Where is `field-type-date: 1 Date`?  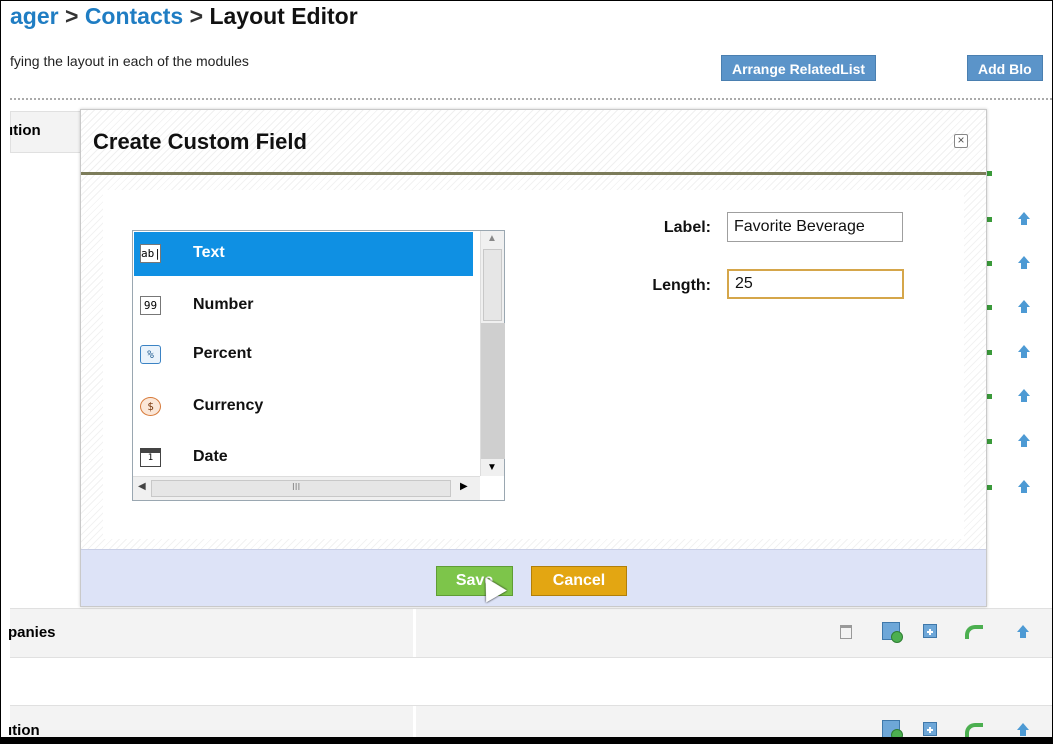
field-type-date: 1 Date is located at coordinates (303, 458).